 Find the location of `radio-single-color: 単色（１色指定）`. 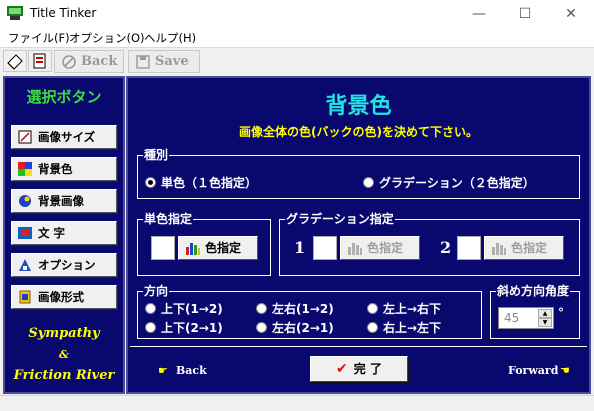

radio-single-color: 単色（１色指定） is located at coordinates (201, 182).